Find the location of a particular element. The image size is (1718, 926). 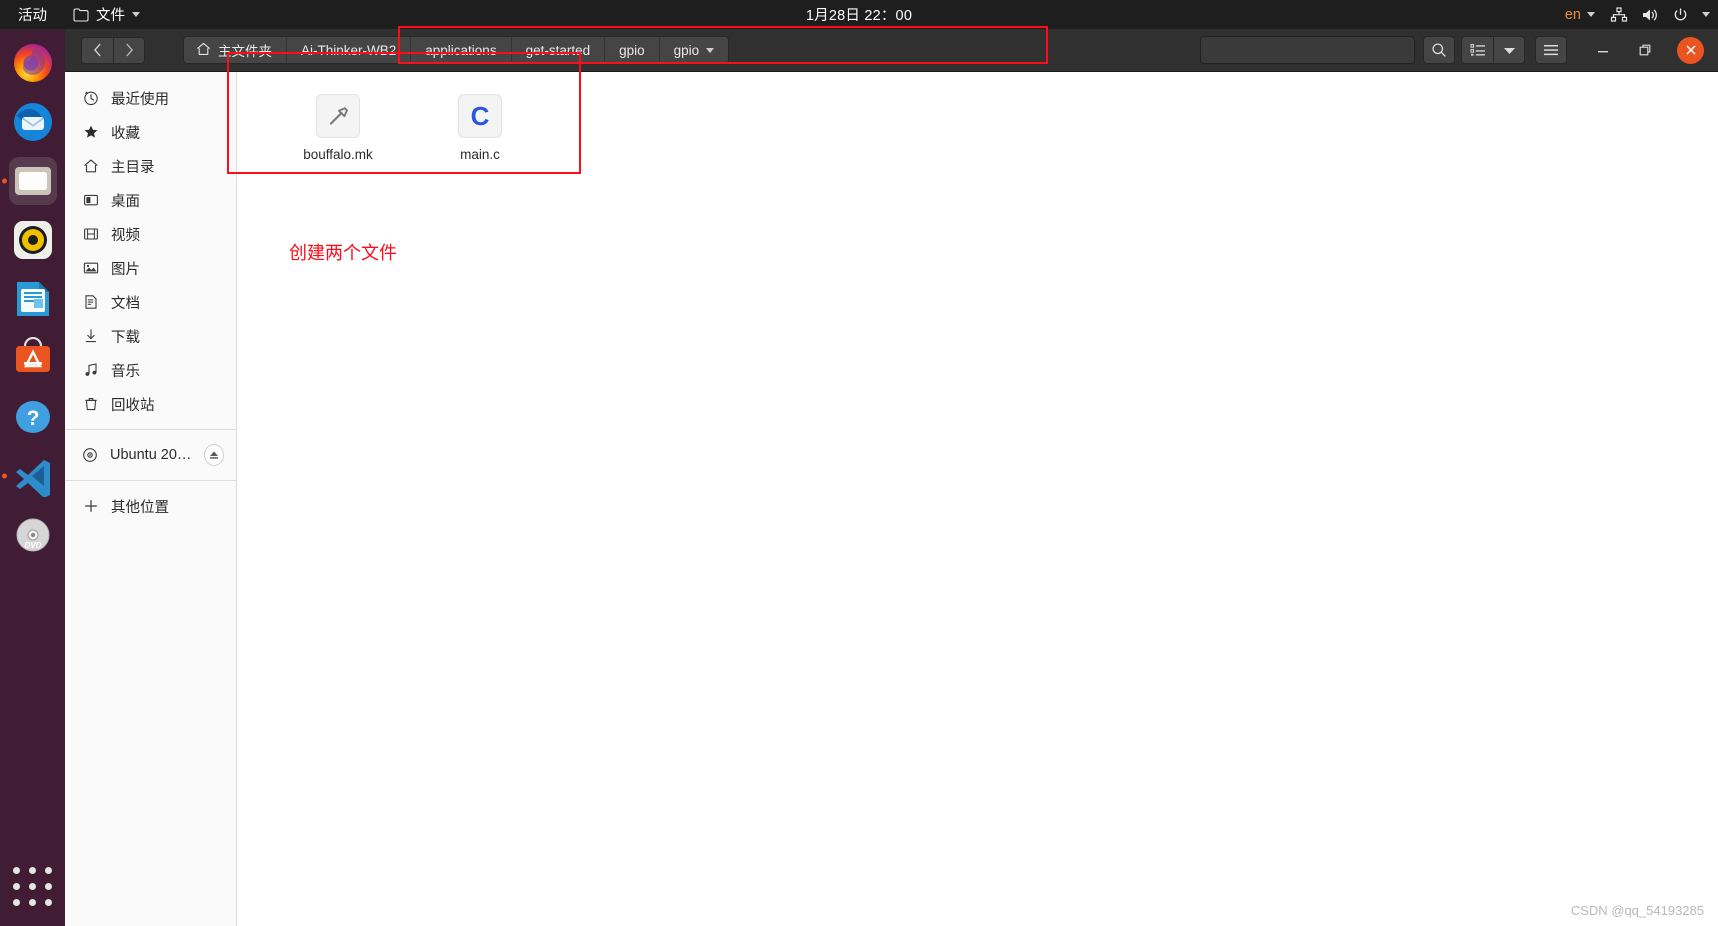

clock: 1月28日 22：00 is located at coordinates (859, 14).